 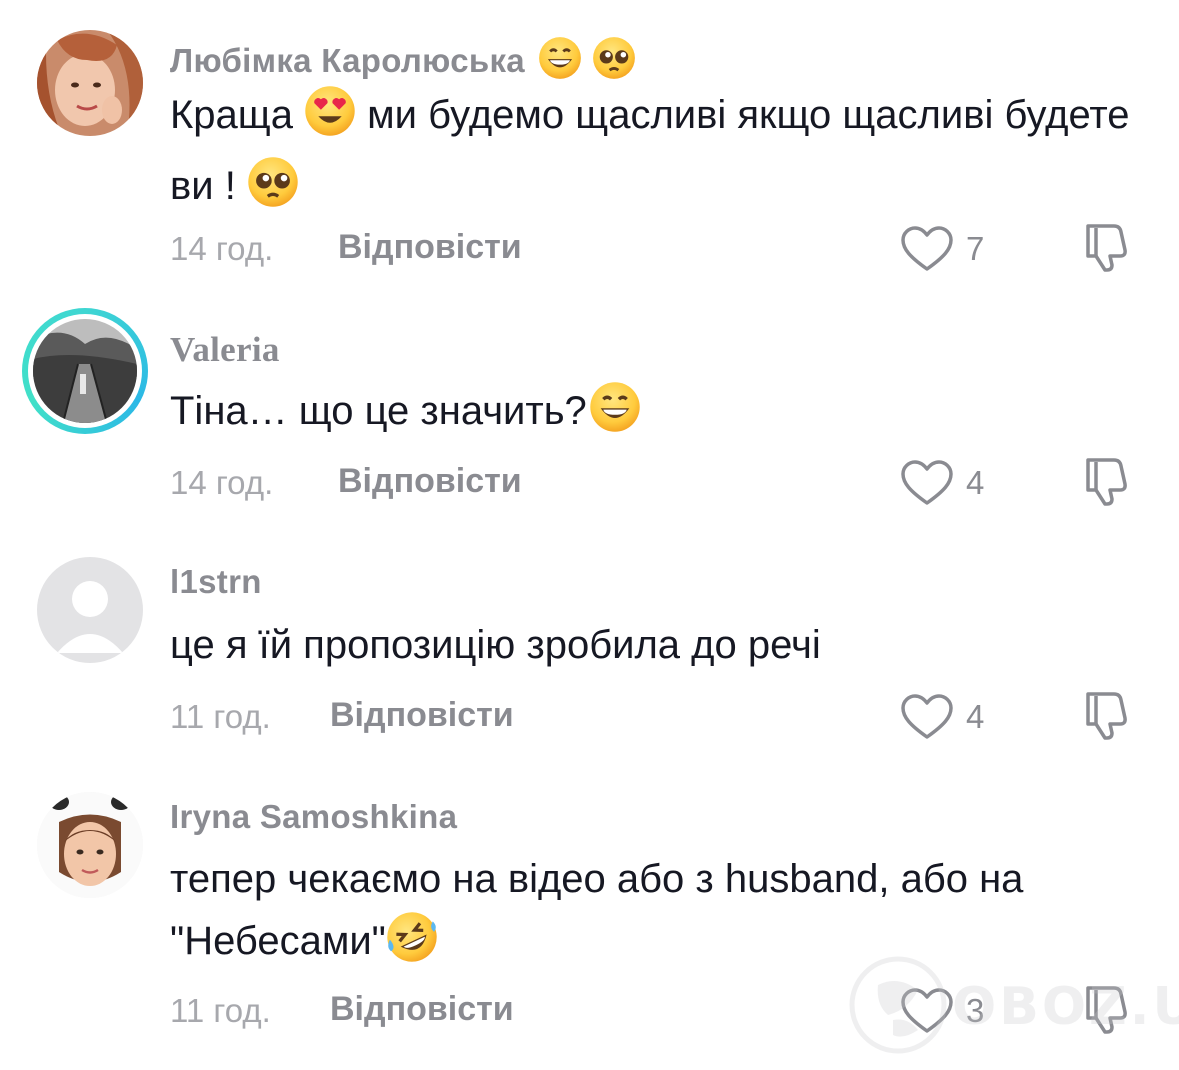 I want to click on heart-eyes-face-icon, so click(x=330, y=120).